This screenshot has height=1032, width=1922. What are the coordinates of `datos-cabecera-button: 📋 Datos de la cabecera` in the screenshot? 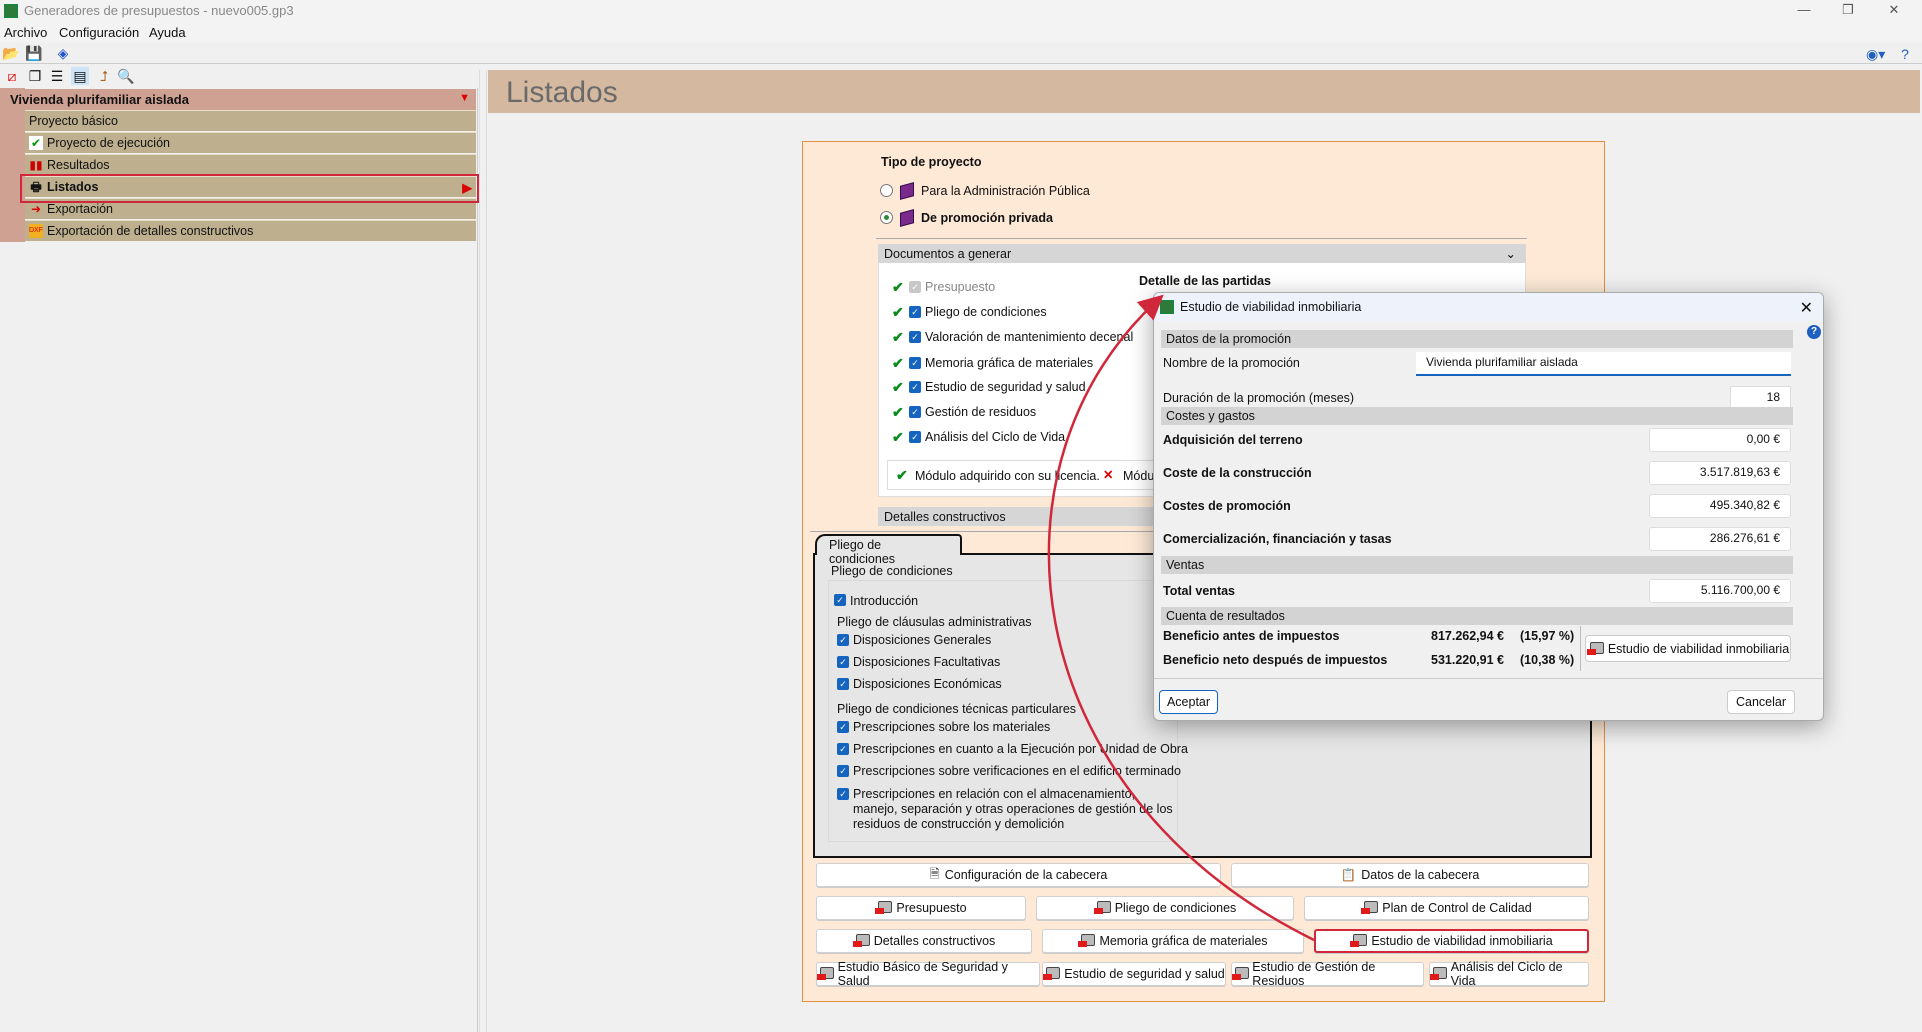 It's located at (1410, 875).